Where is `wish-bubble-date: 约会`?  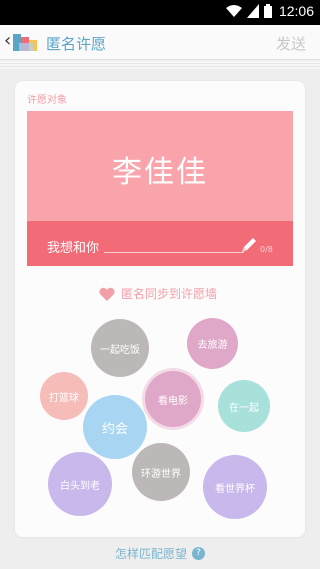
wish-bubble-date: 约会 is located at coordinates (115, 427).